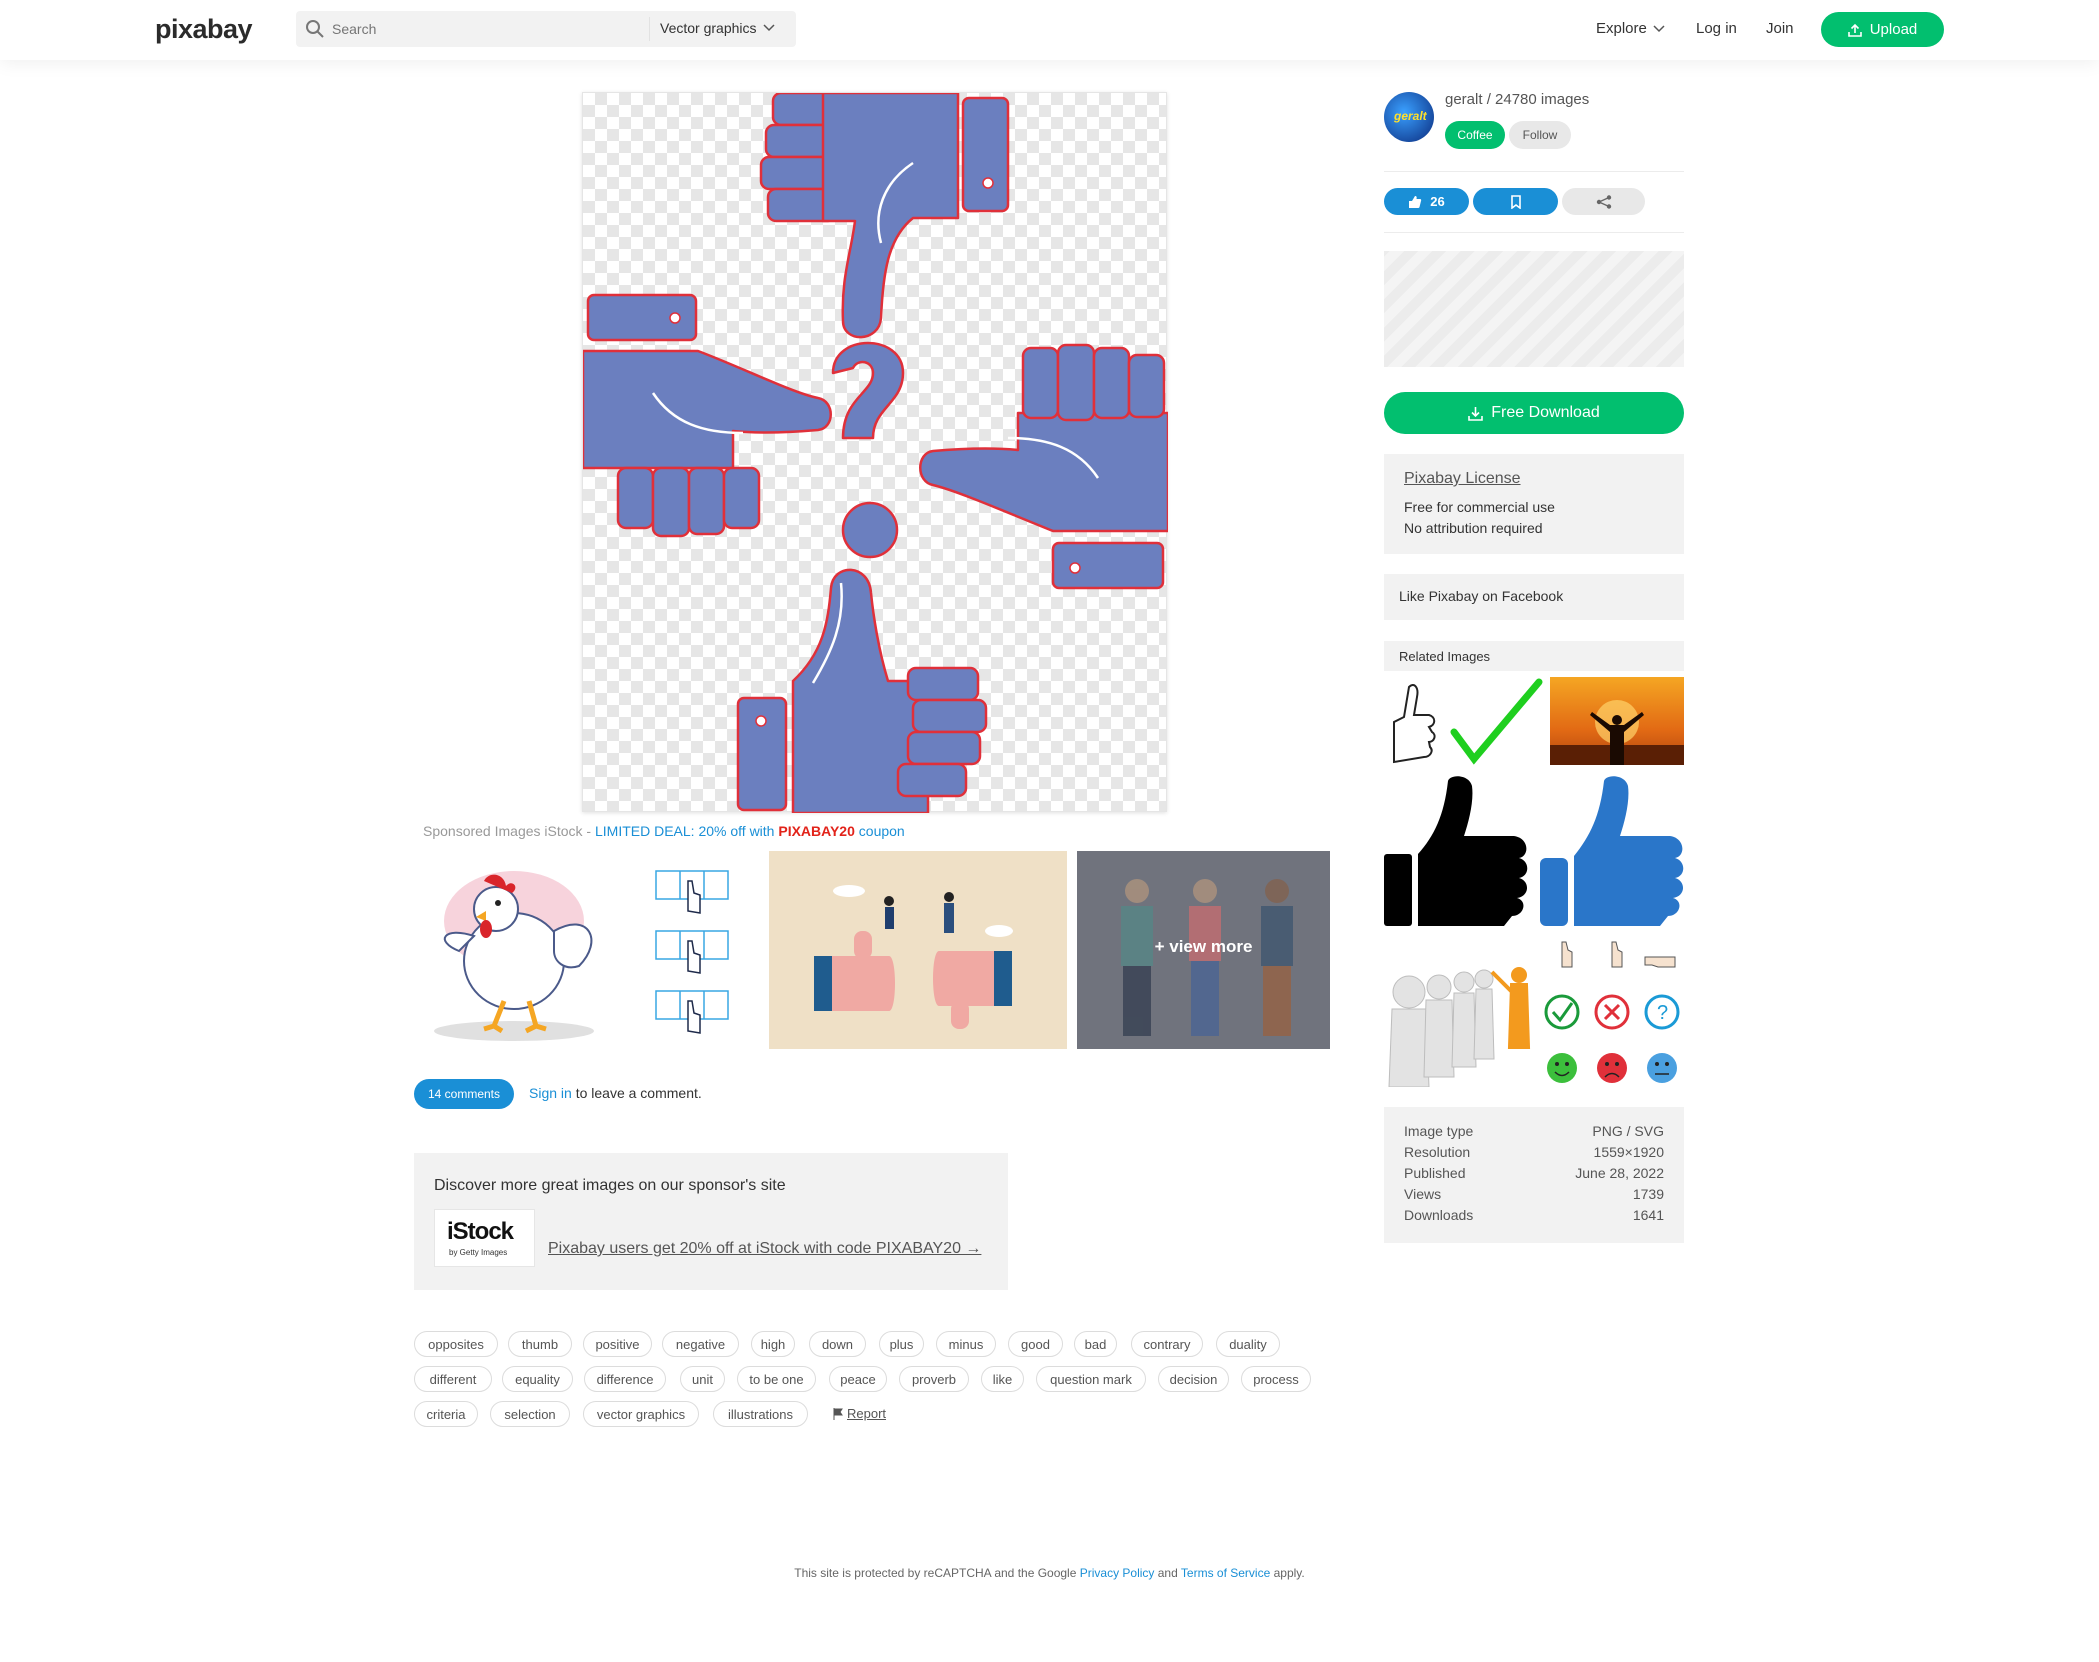 The image size is (2099, 1662). I want to click on search-icon, so click(315, 29).